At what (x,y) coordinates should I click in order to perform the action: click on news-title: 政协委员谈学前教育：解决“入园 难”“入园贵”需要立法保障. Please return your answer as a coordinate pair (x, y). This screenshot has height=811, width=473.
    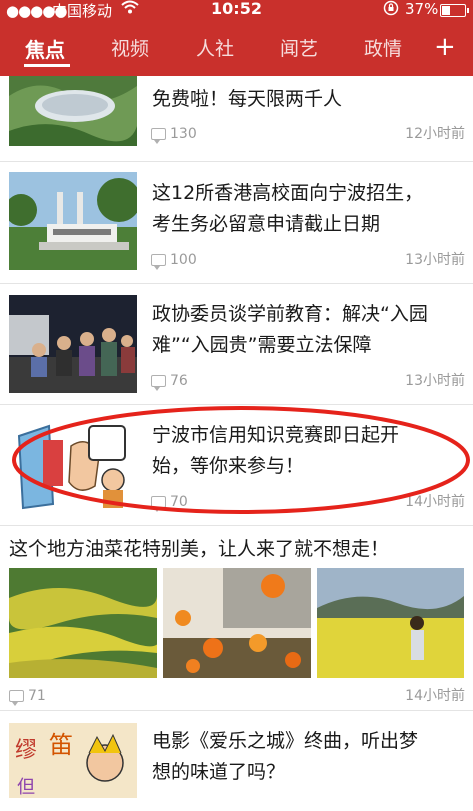
    Looking at the image, I should click on (308, 330).